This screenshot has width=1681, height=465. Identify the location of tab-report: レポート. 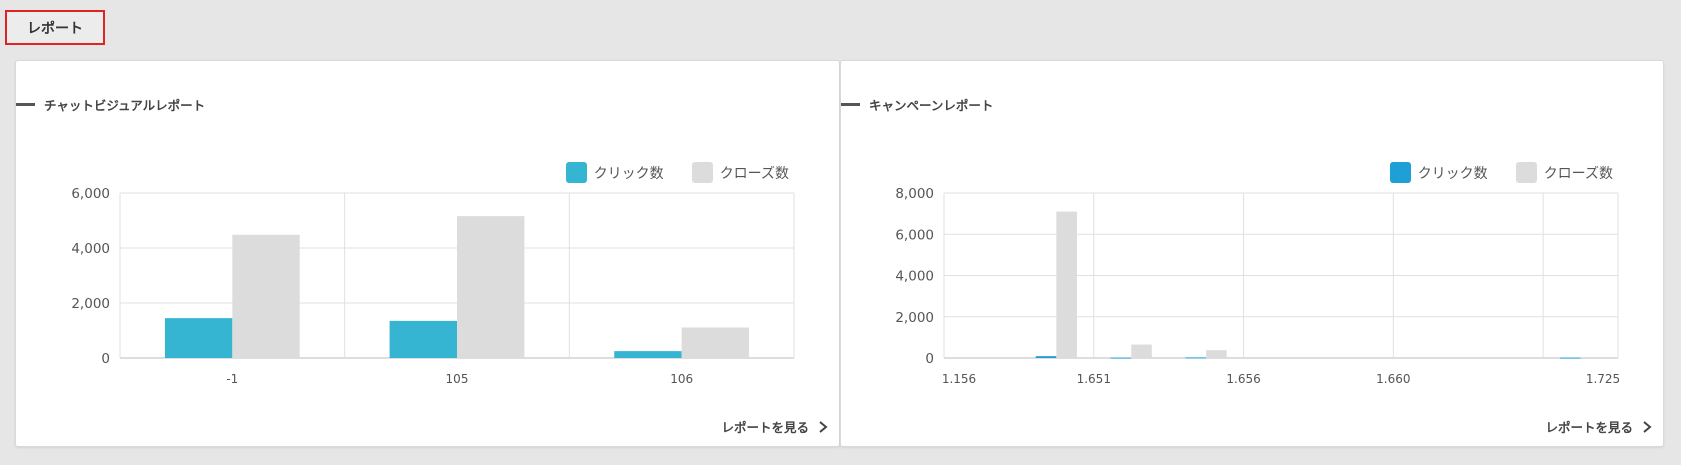
(55, 27).